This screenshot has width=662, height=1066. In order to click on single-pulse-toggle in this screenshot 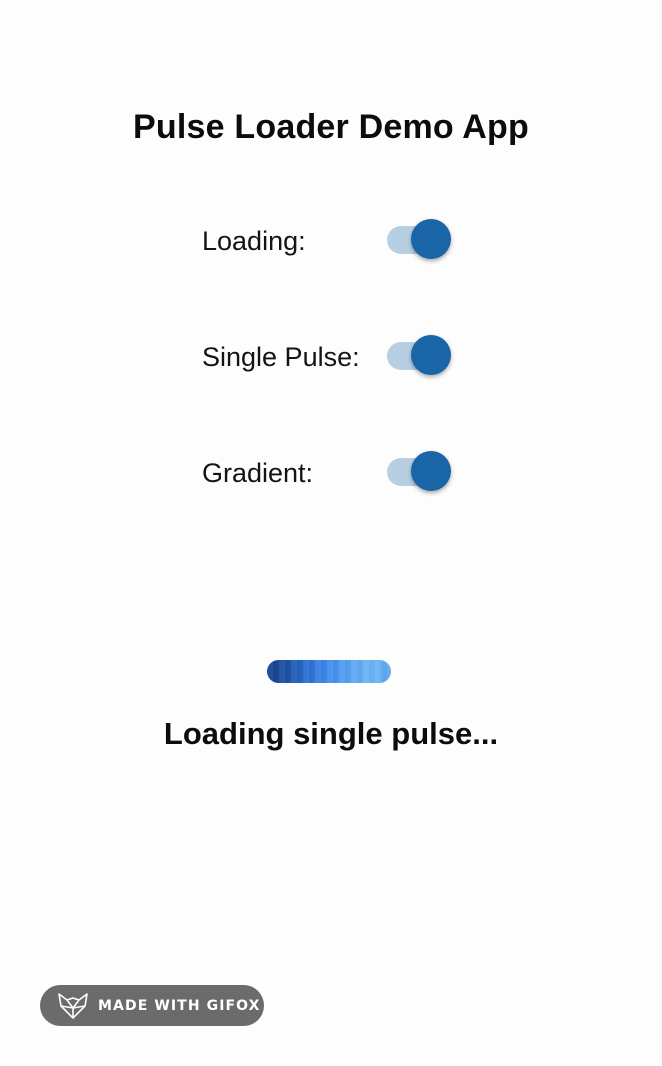, I will do `click(418, 356)`.